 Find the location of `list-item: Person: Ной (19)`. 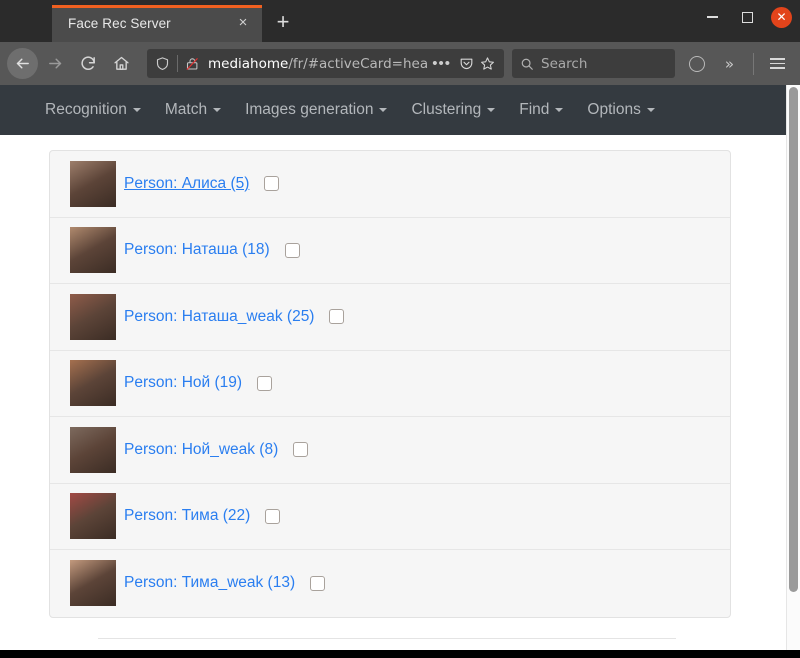

list-item: Person: Ной (19) is located at coordinates (390, 384).